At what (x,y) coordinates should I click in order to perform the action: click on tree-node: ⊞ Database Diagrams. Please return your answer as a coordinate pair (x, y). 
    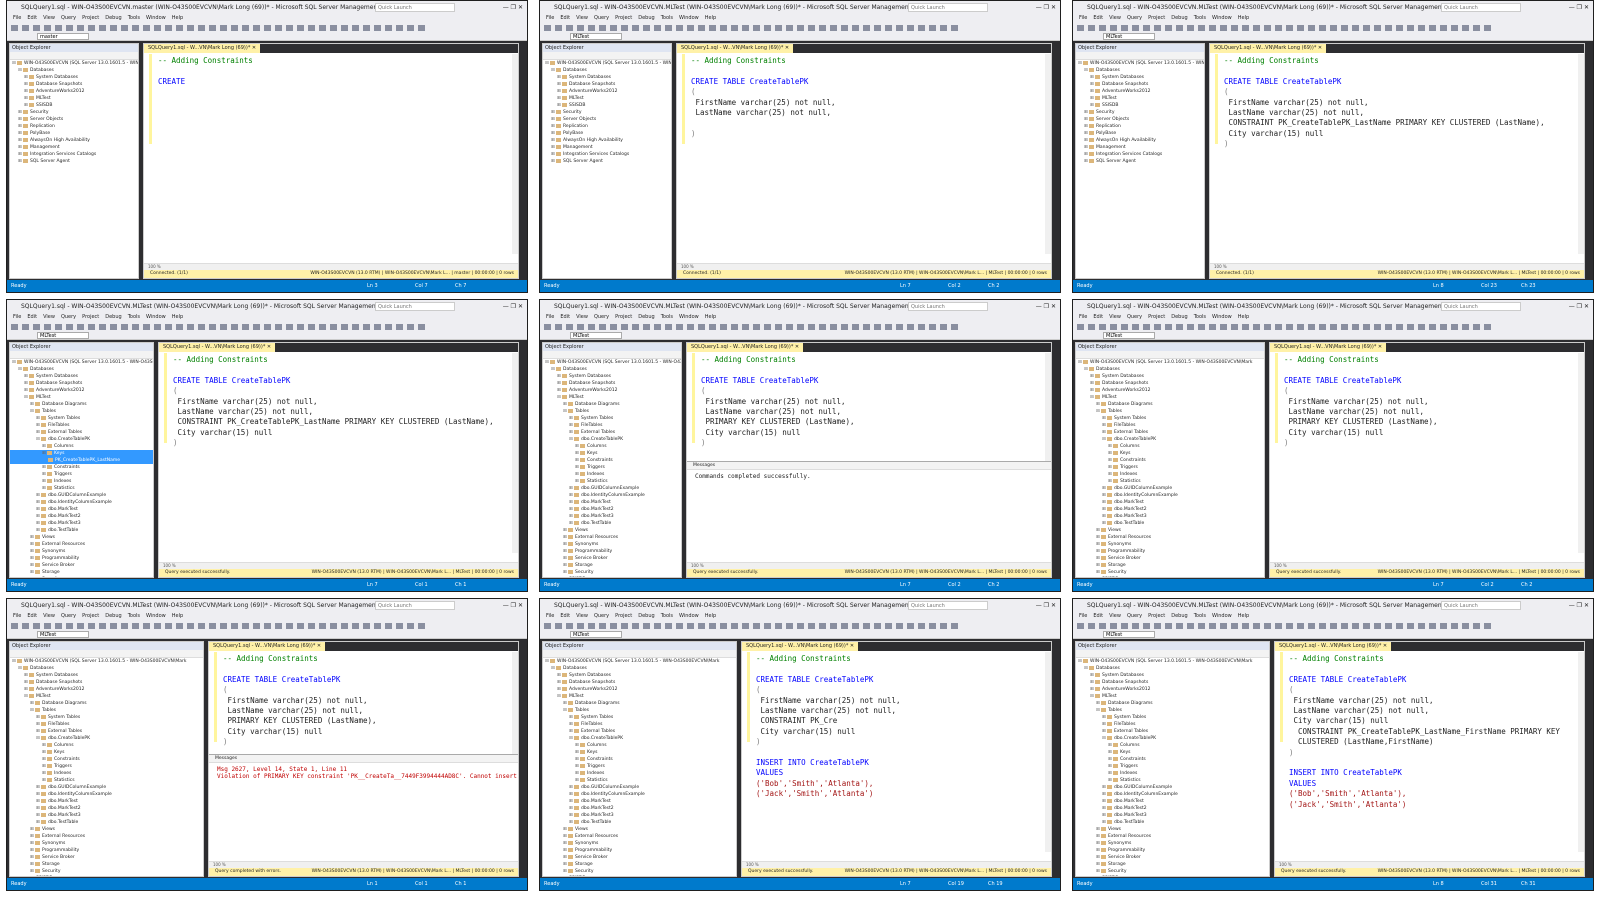
    Looking at the image, I should click on (1172, 703).